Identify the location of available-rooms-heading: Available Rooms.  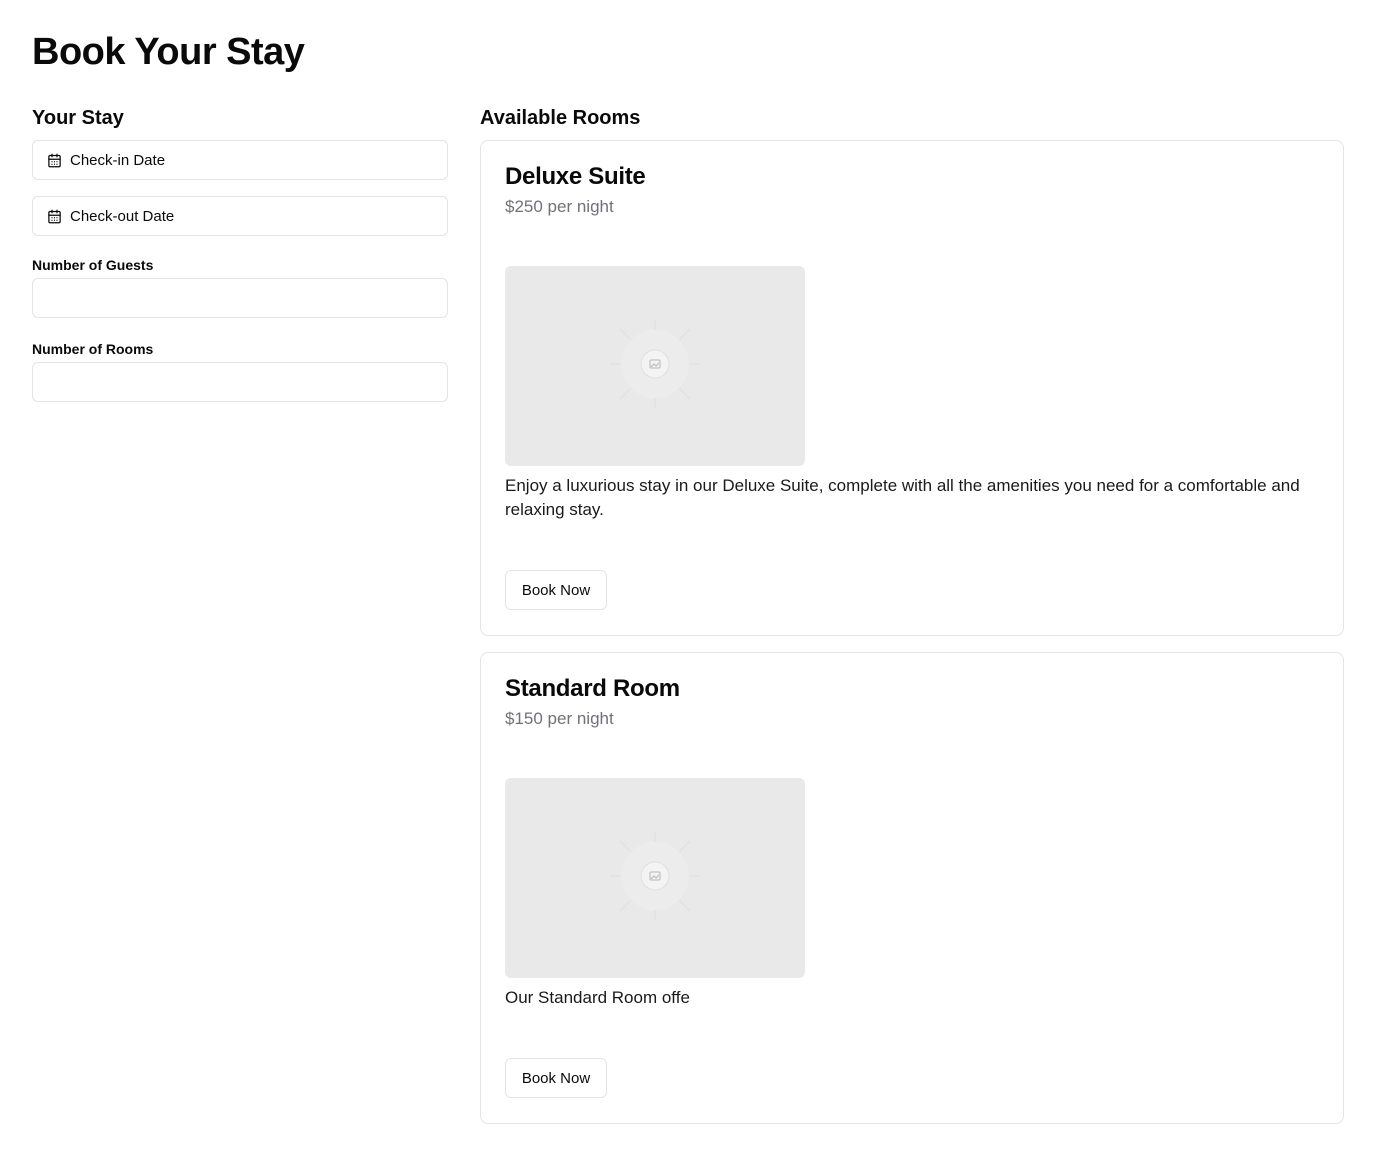
(560, 118).